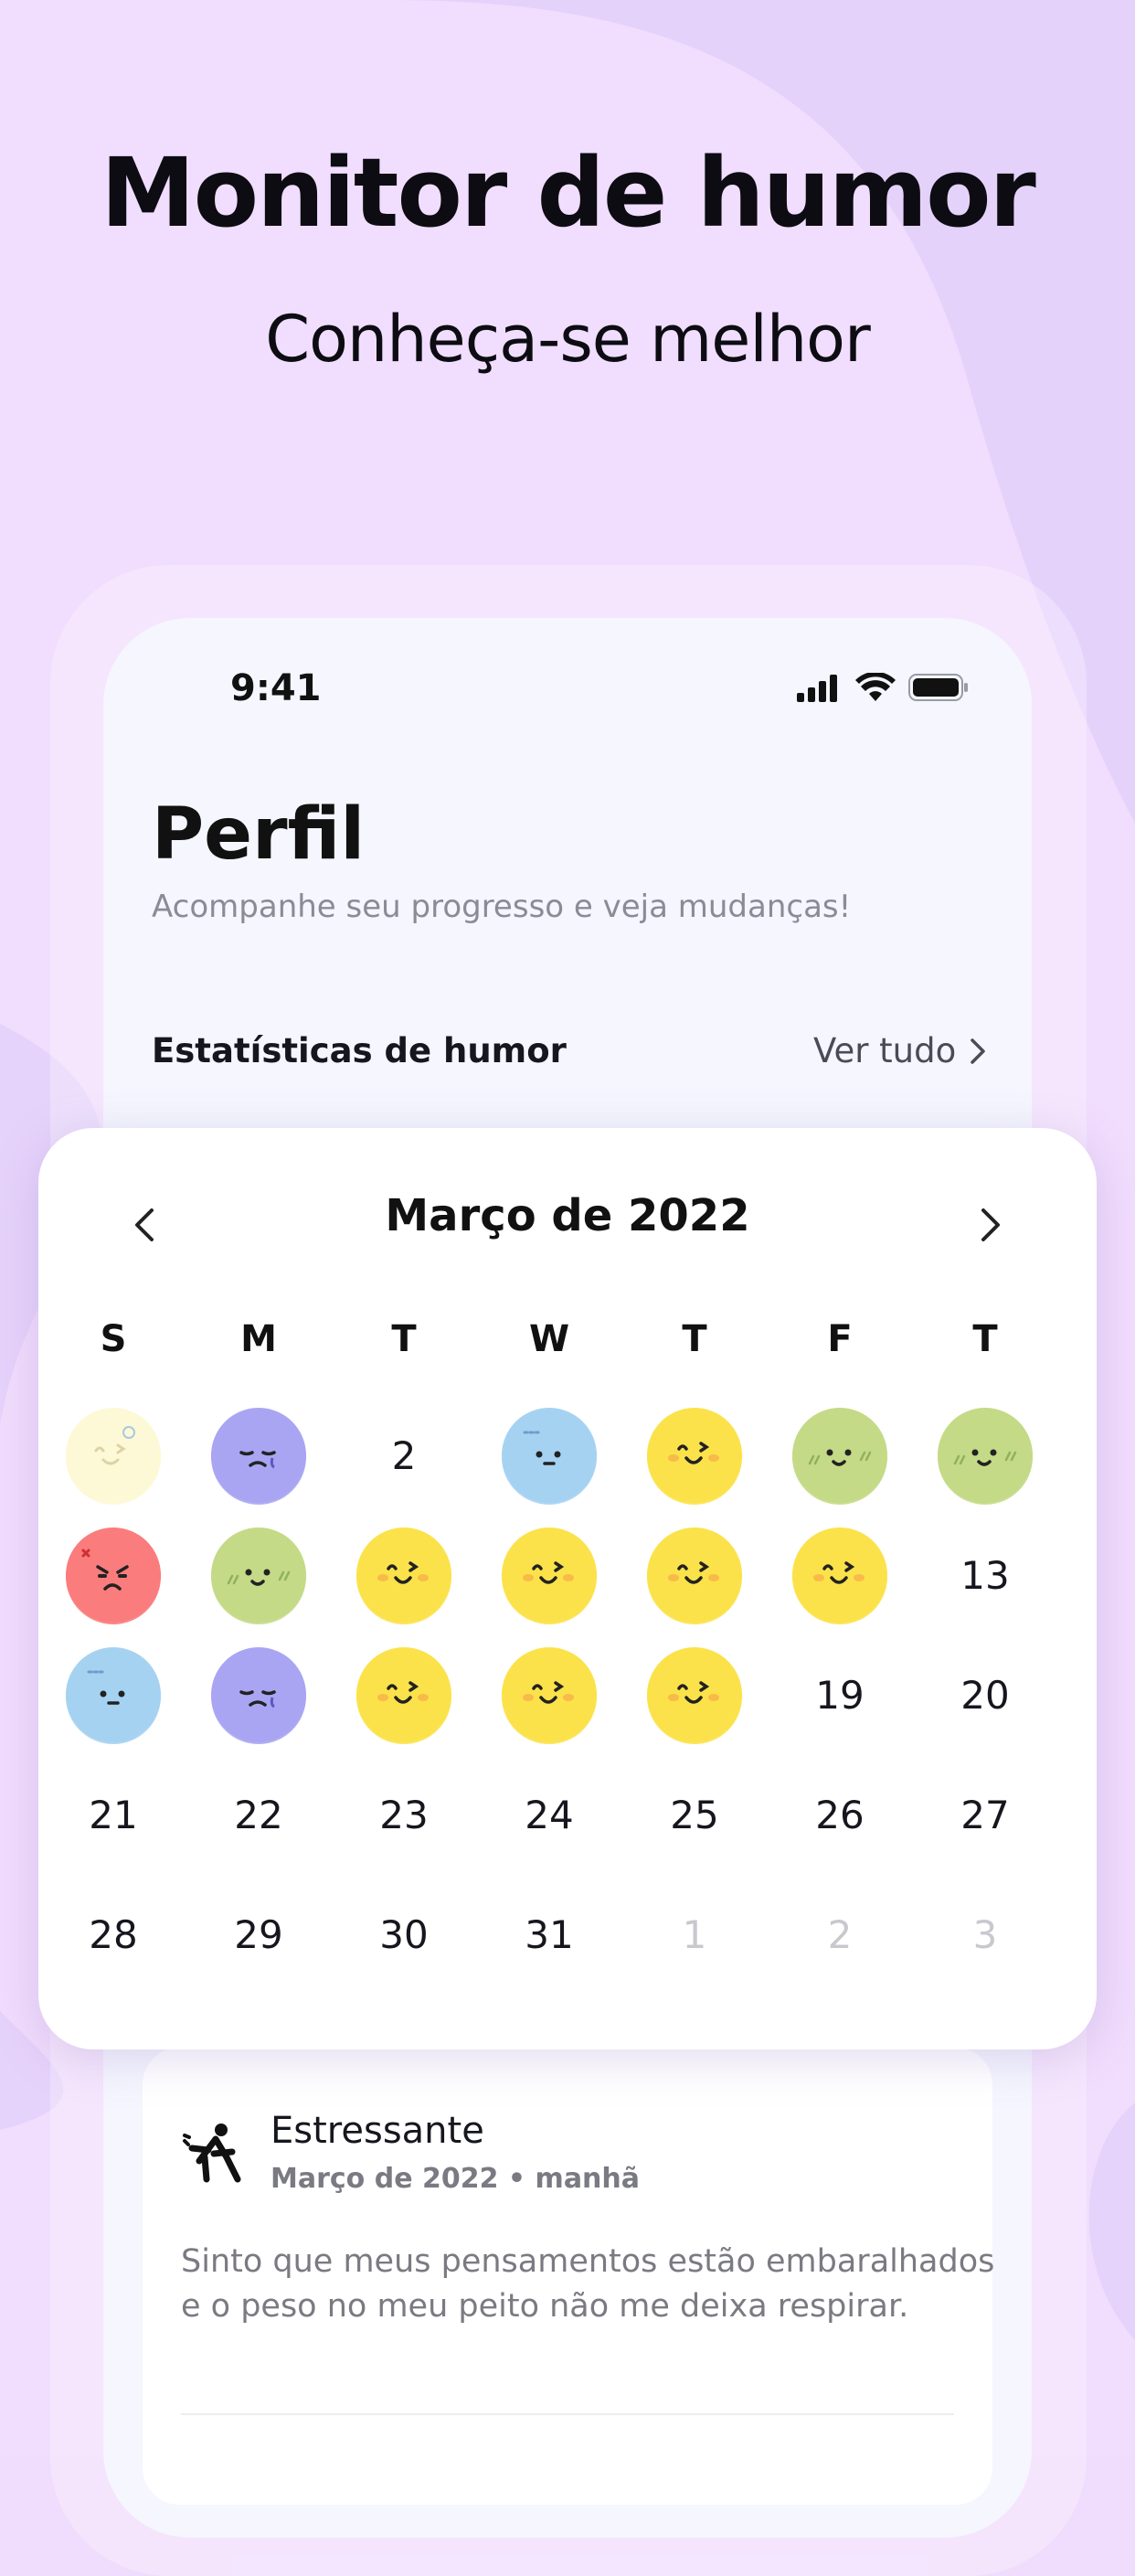 The image size is (1135, 2576). Describe the element at coordinates (840, 1814) in the screenshot. I see `calendar-day: 26` at that location.